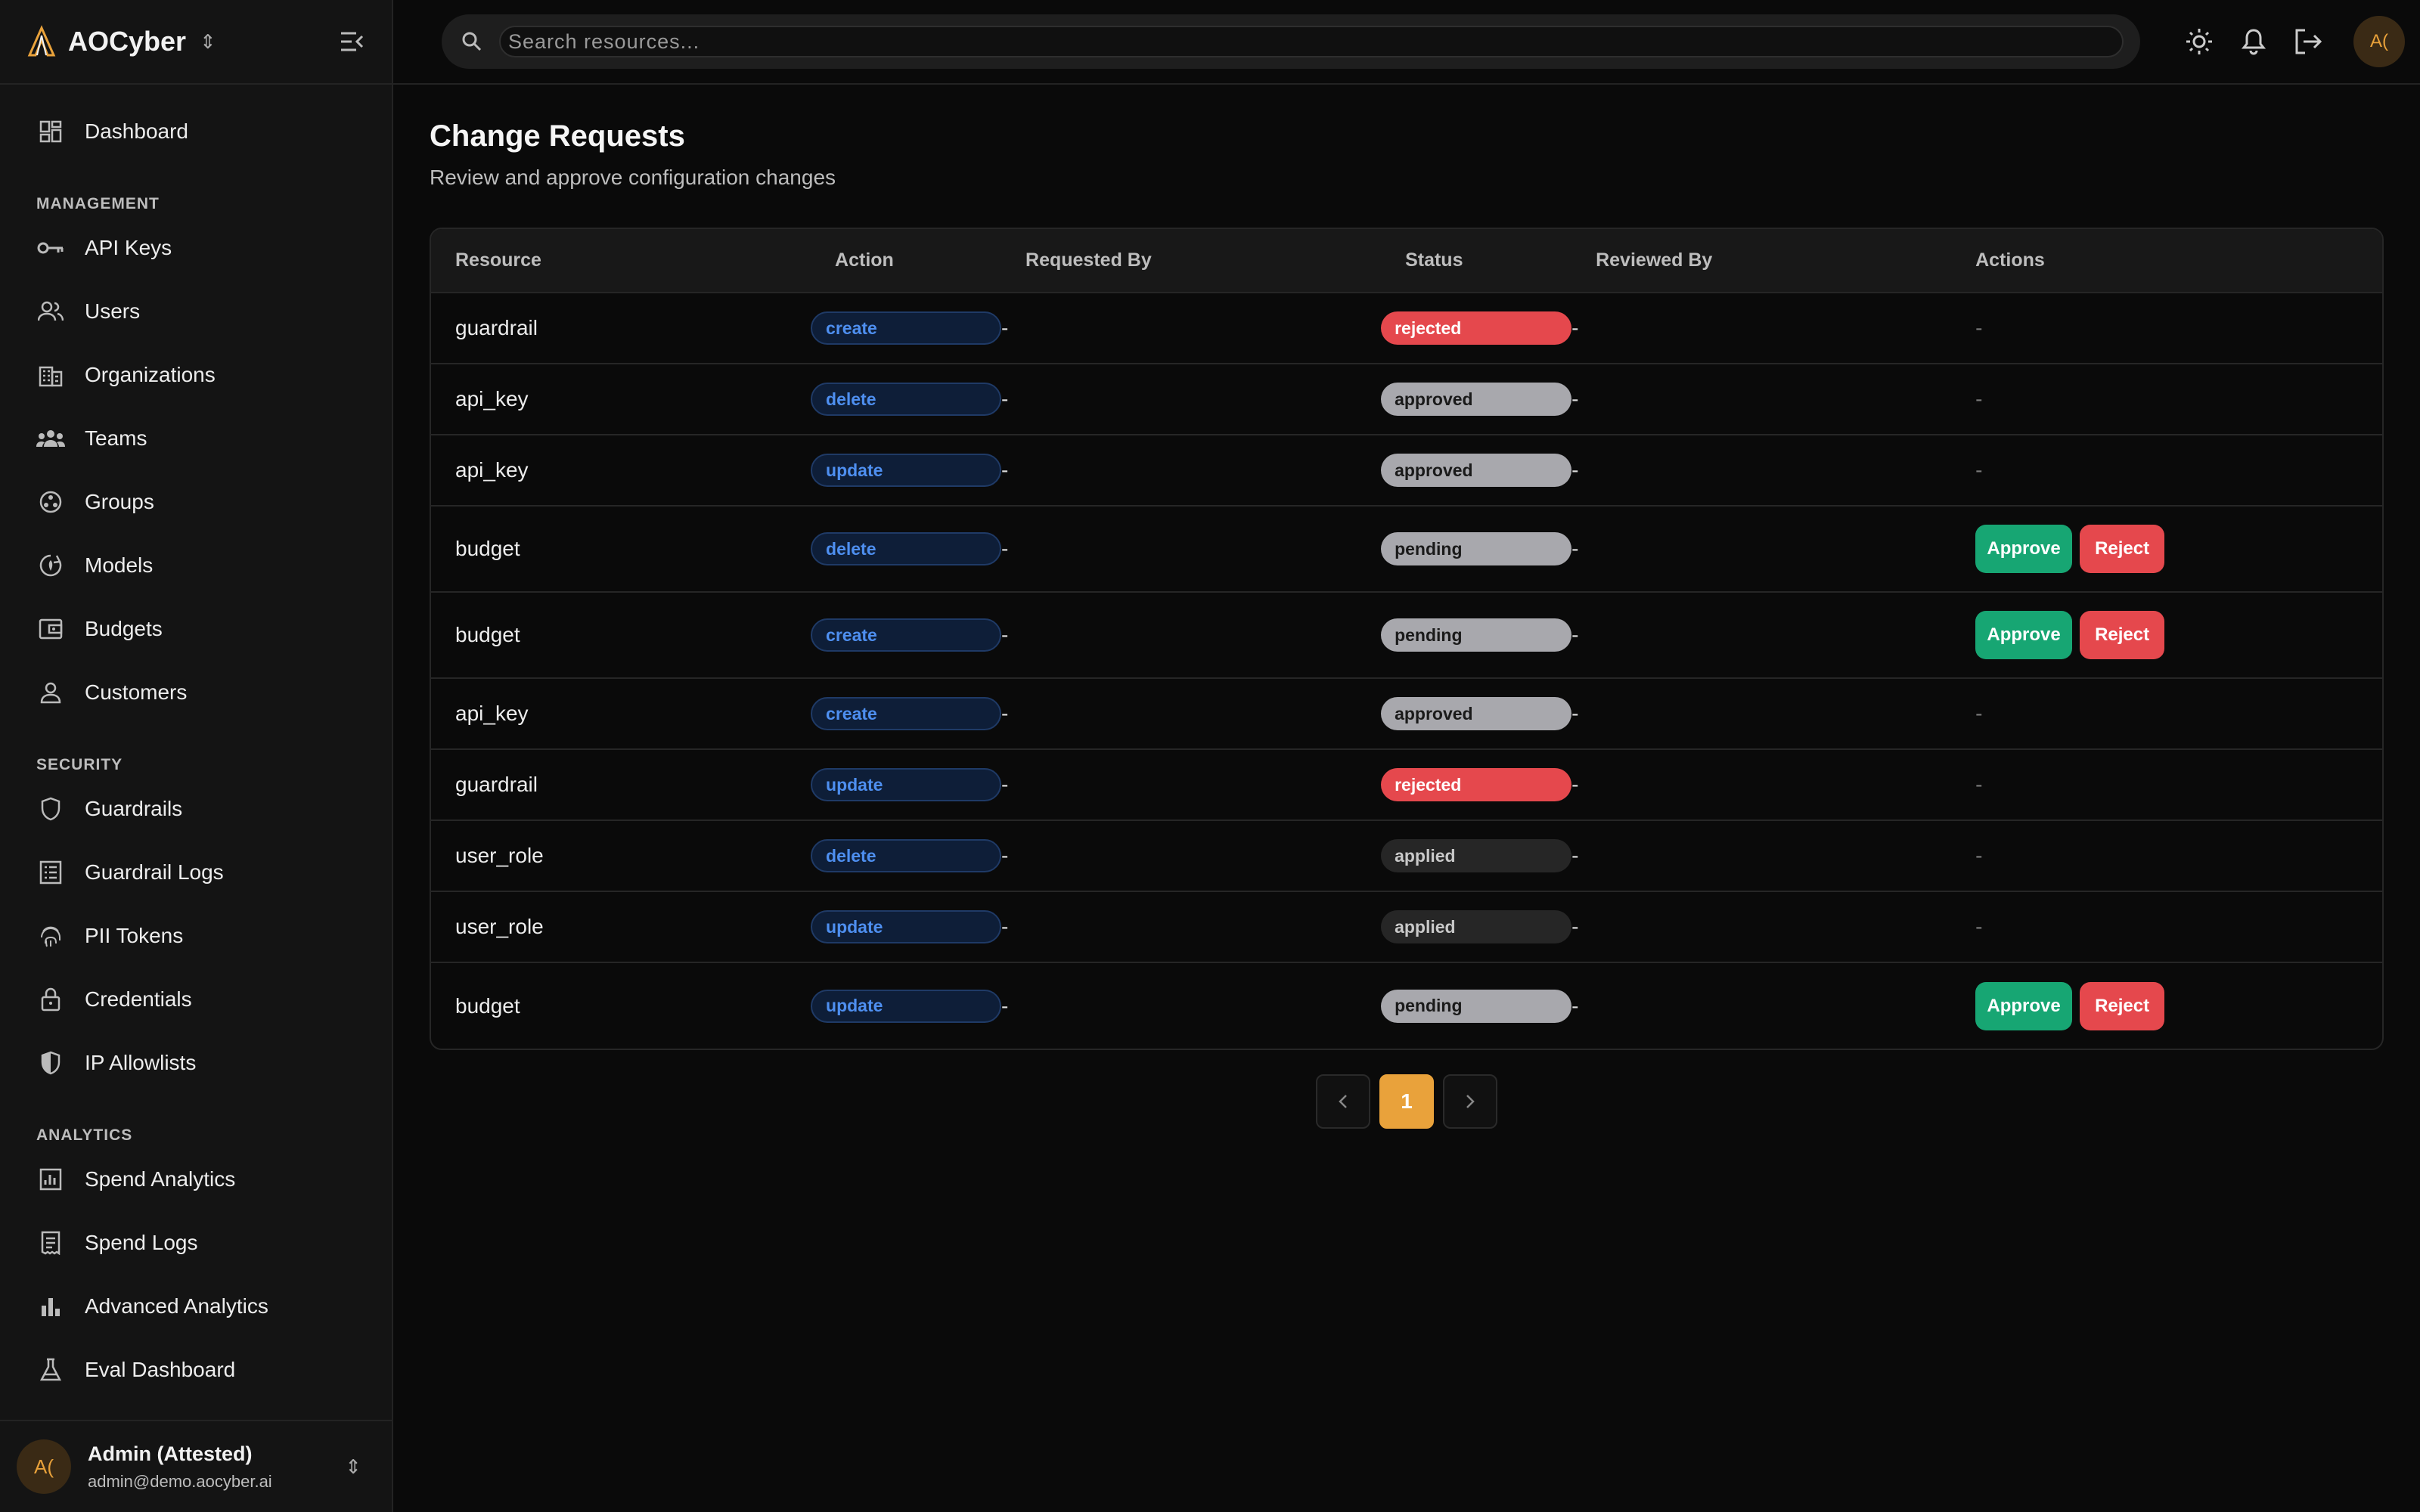 This screenshot has width=2420, height=1512. I want to click on sidebar-item-teams: Teams, so click(196, 439).